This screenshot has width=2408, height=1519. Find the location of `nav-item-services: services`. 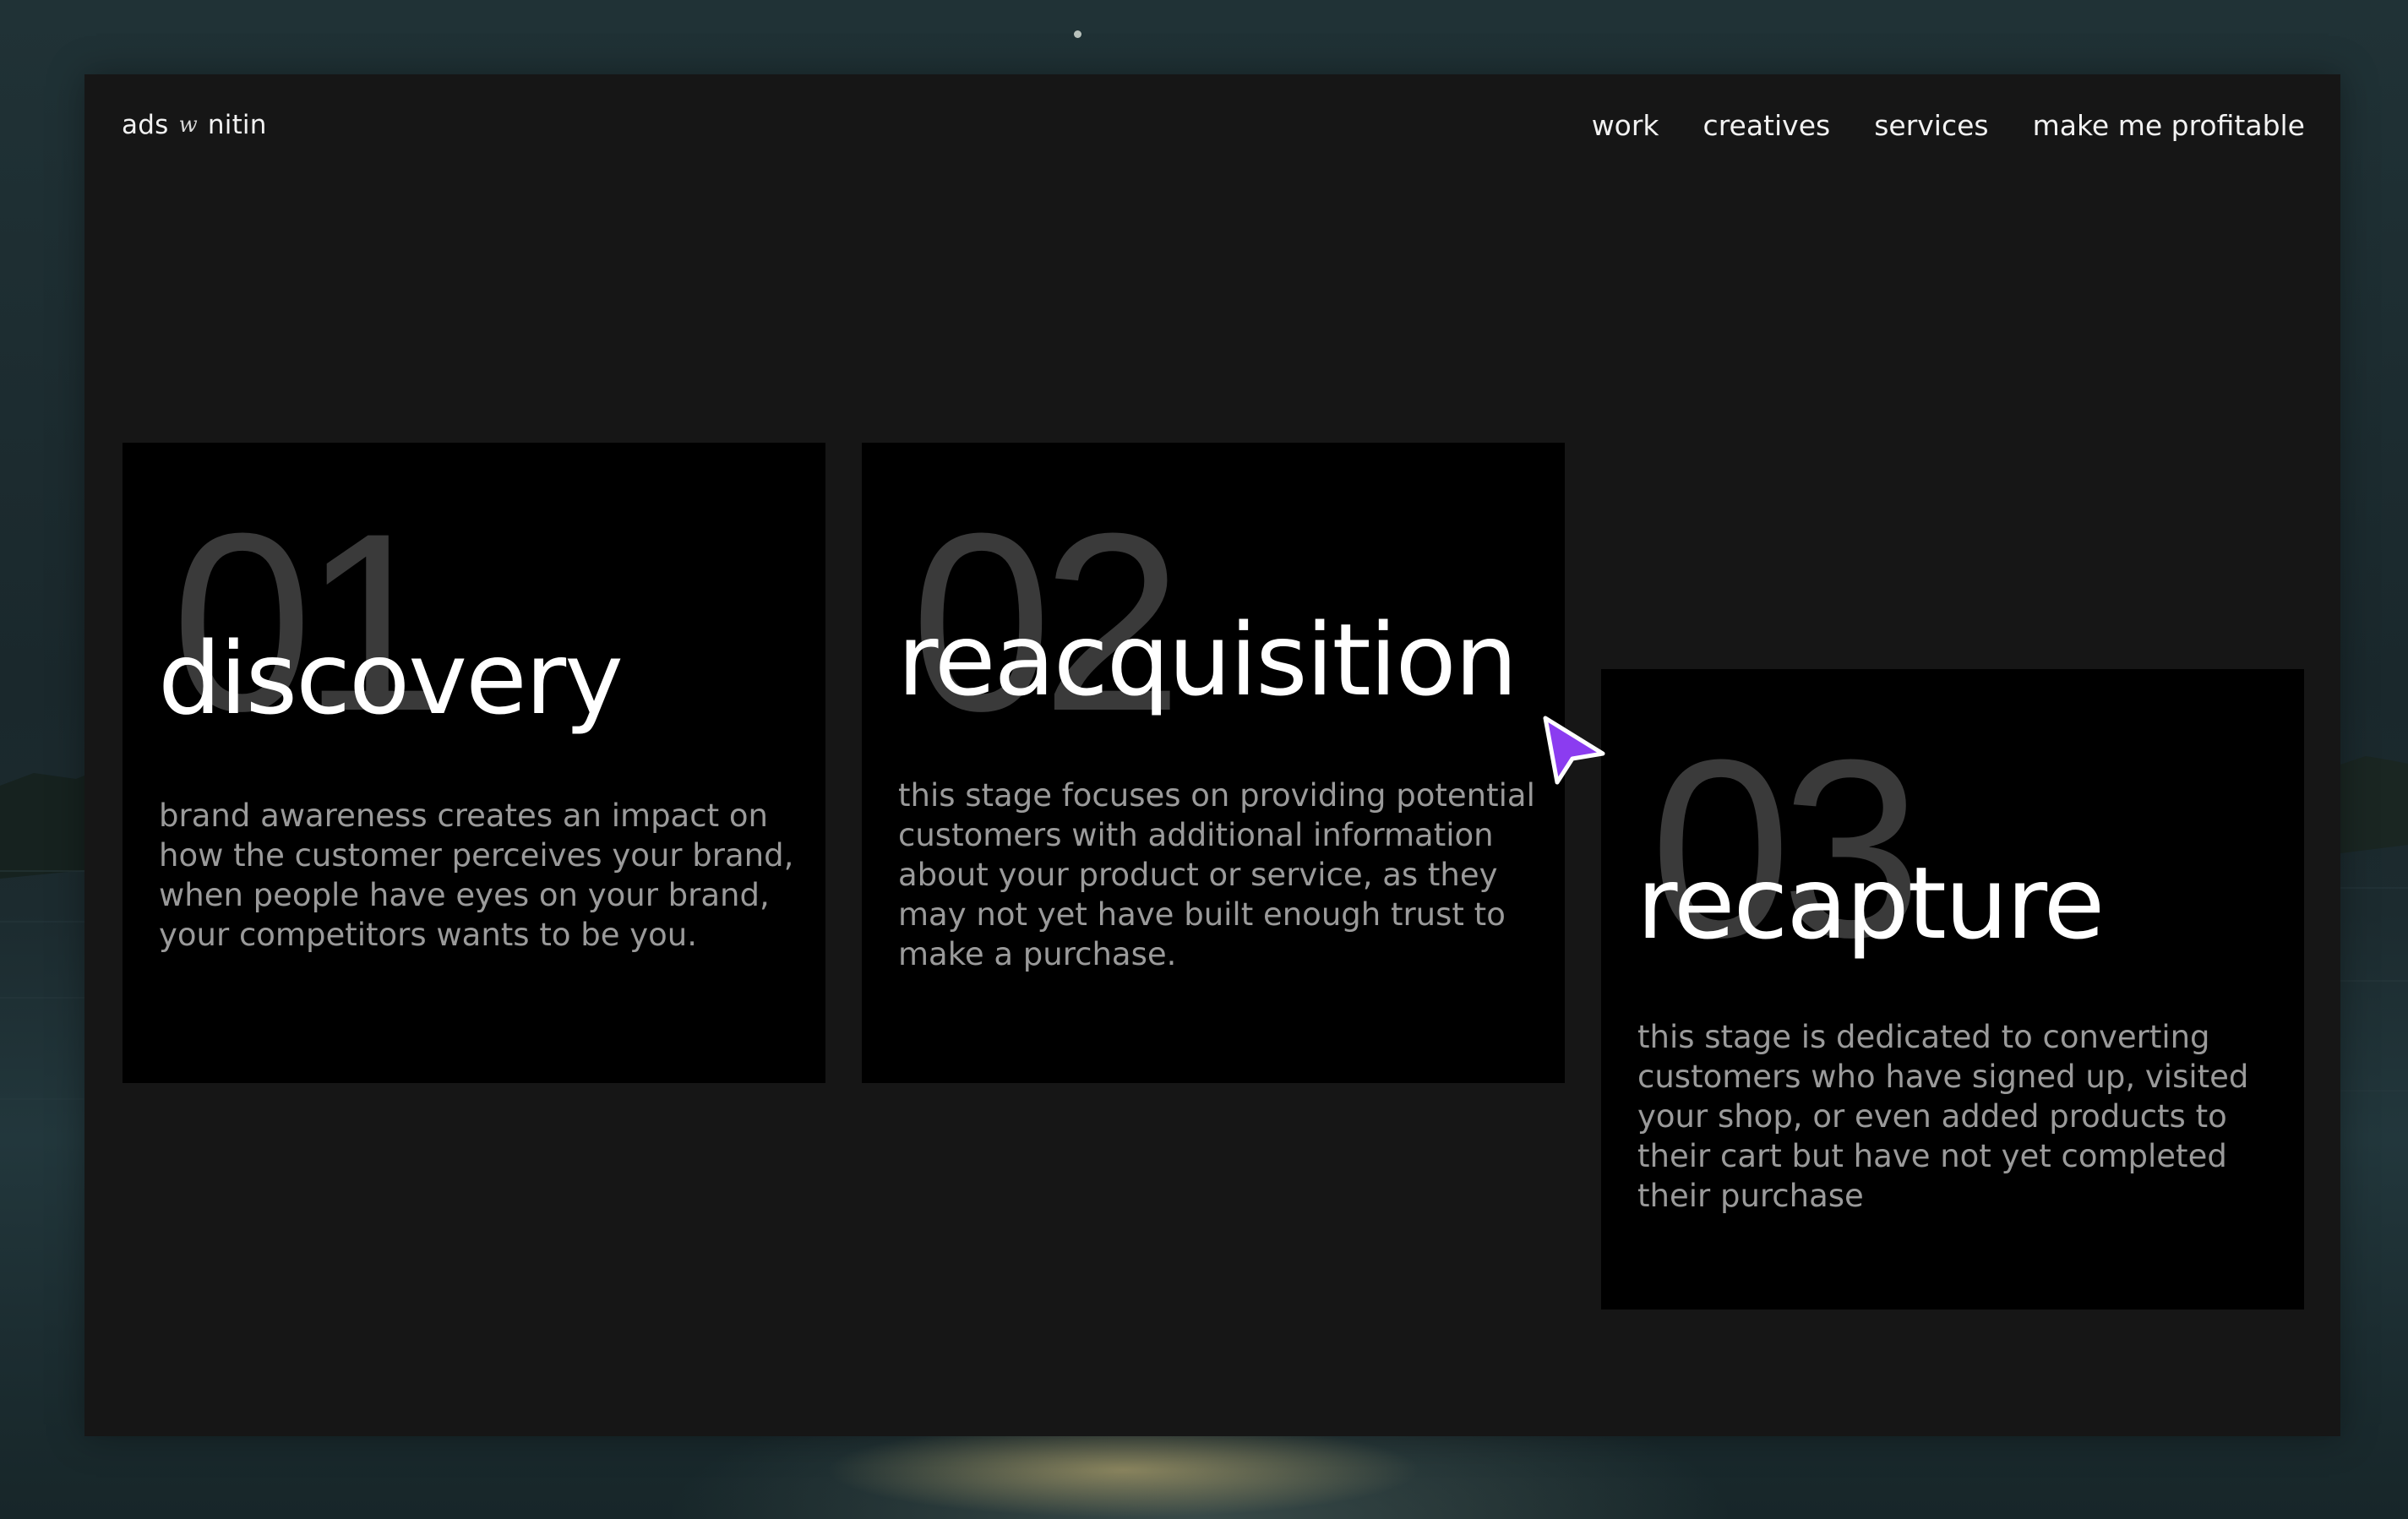

nav-item-services: services is located at coordinates (1931, 125).